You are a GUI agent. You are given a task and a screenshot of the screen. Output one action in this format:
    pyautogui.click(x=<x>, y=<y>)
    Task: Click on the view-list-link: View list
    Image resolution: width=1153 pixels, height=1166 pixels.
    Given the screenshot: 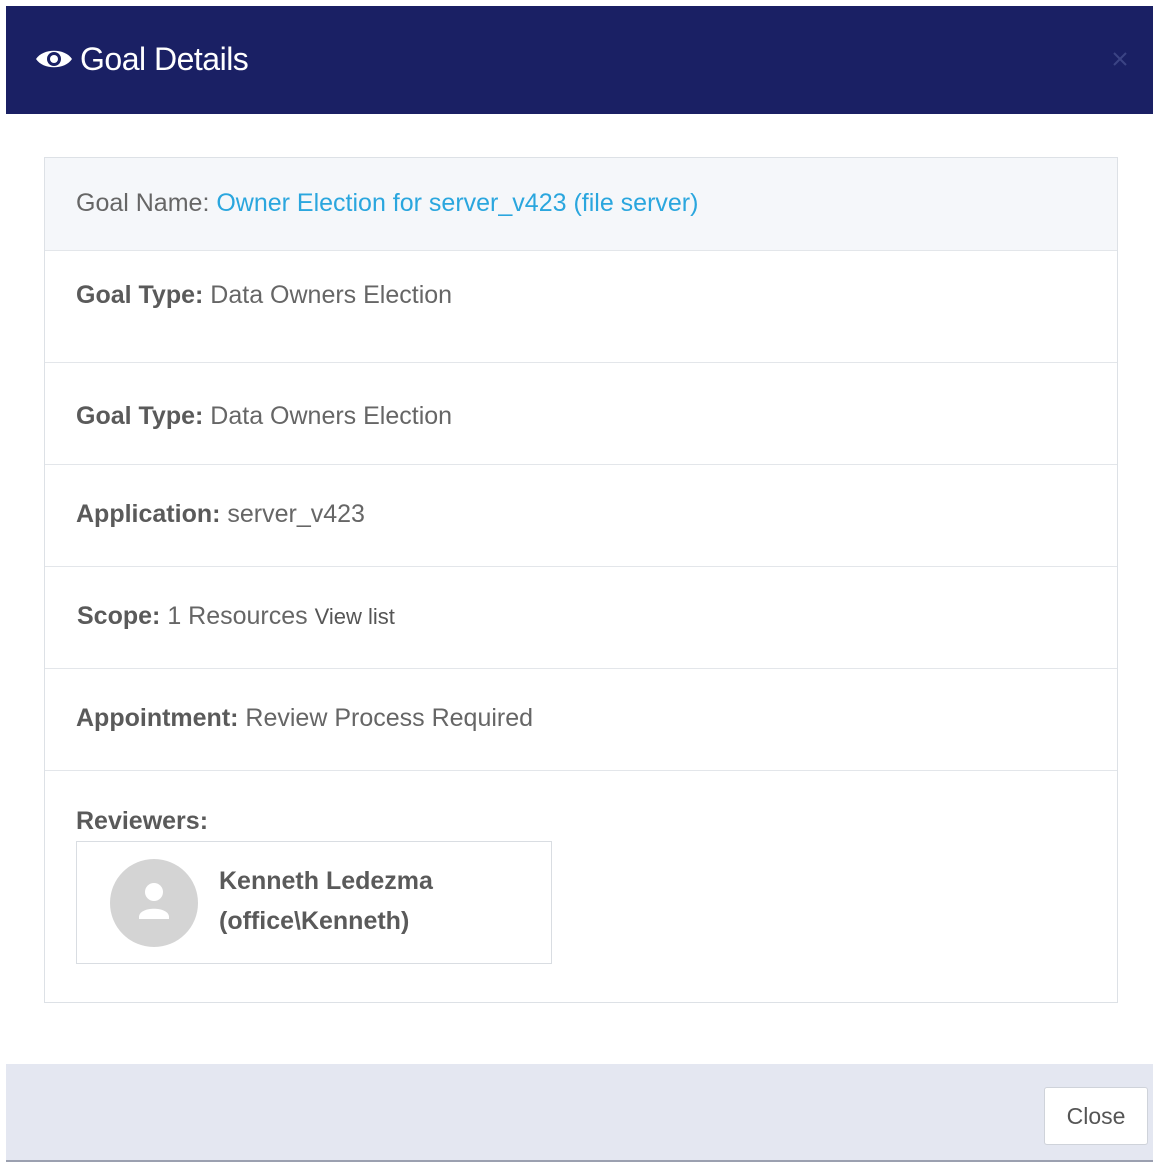 What is the action you would take?
    pyautogui.click(x=355, y=616)
    